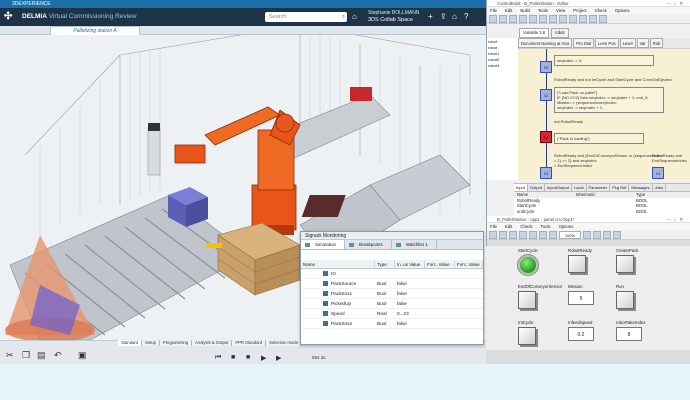 This screenshot has width=690, height=400. What do you see at coordinates (601, 10) in the screenshot?
I see `menu-check: Check` at bounding box center [601, 10].